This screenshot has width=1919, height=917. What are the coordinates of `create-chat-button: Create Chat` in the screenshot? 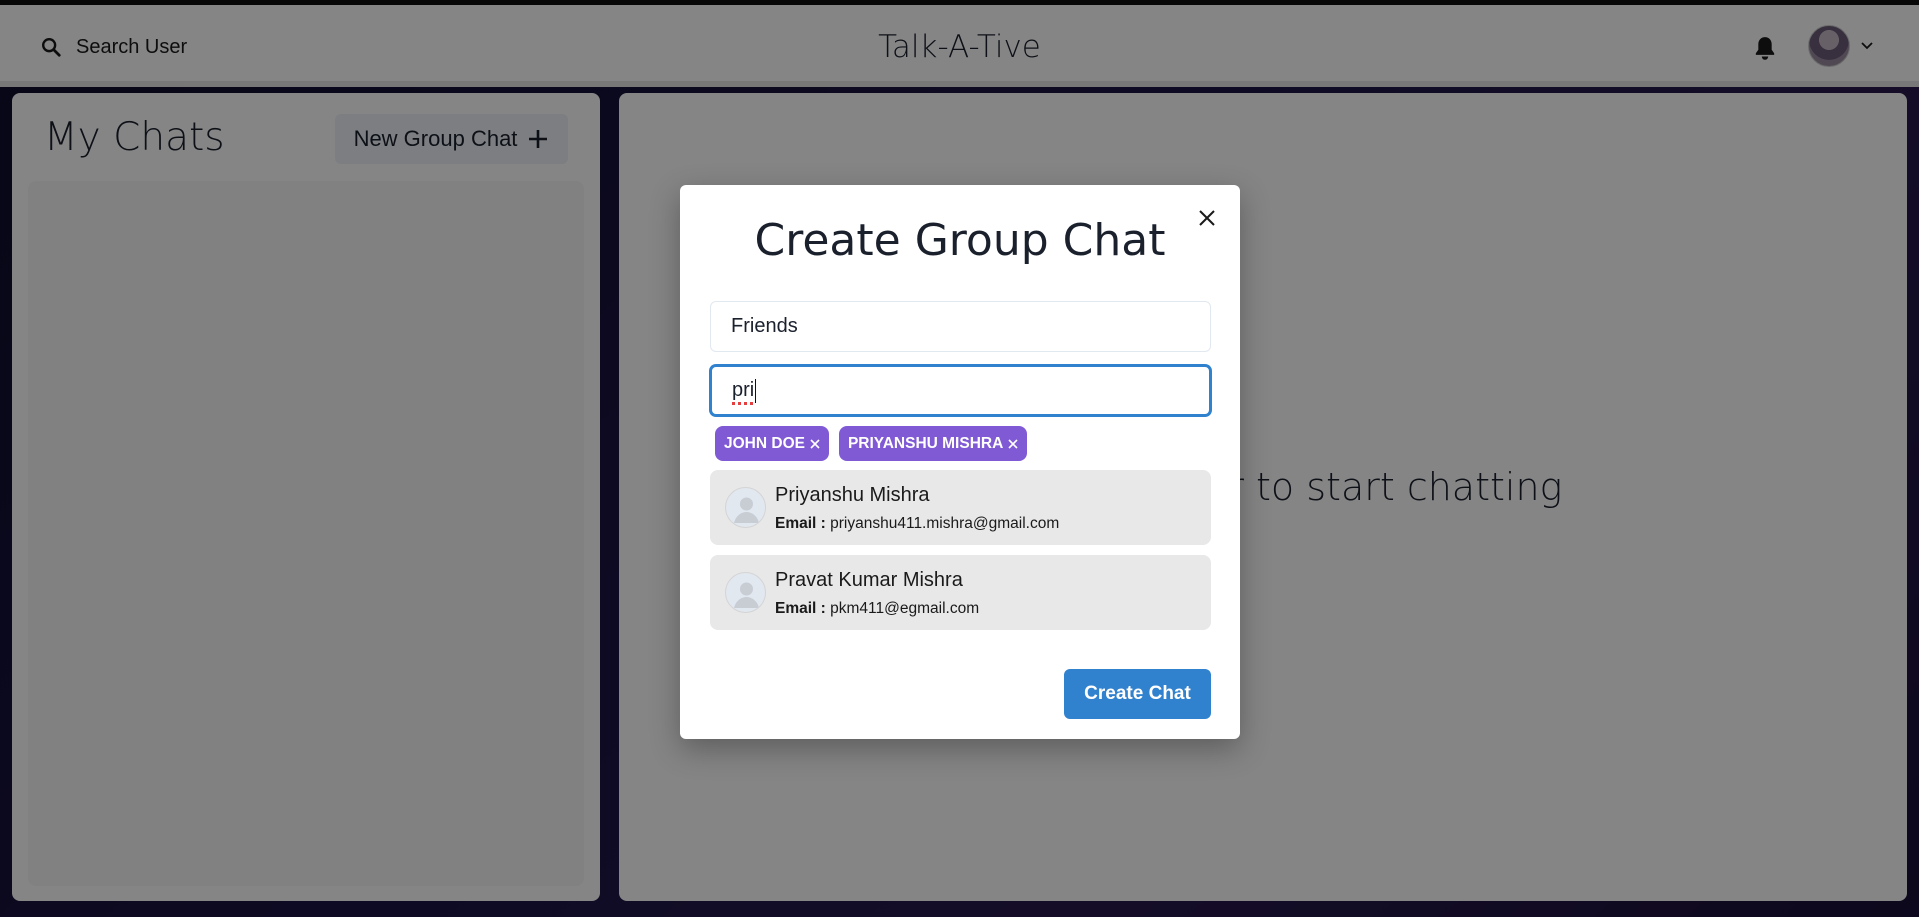 It's located at (1137, 694).